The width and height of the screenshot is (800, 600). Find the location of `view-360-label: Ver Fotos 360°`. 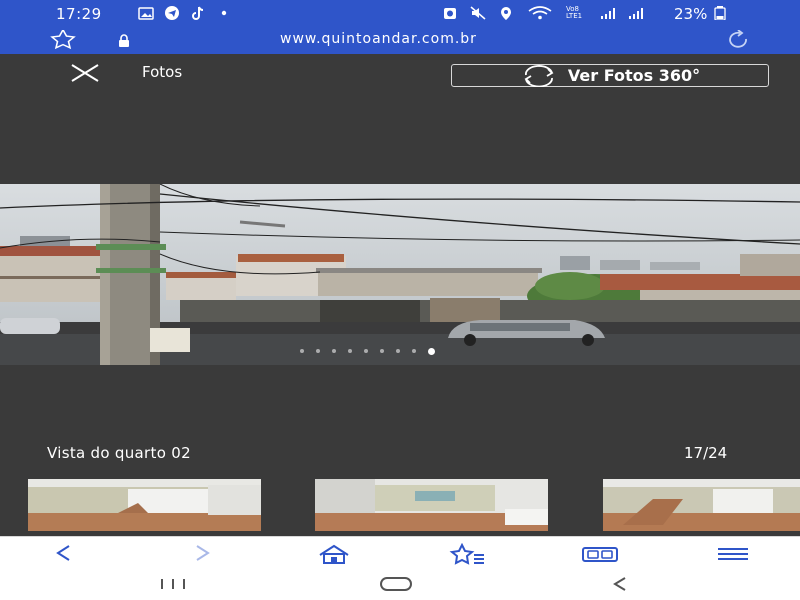

view-360-label: Ver Fotos 360° is located at coordinates (634, 75).